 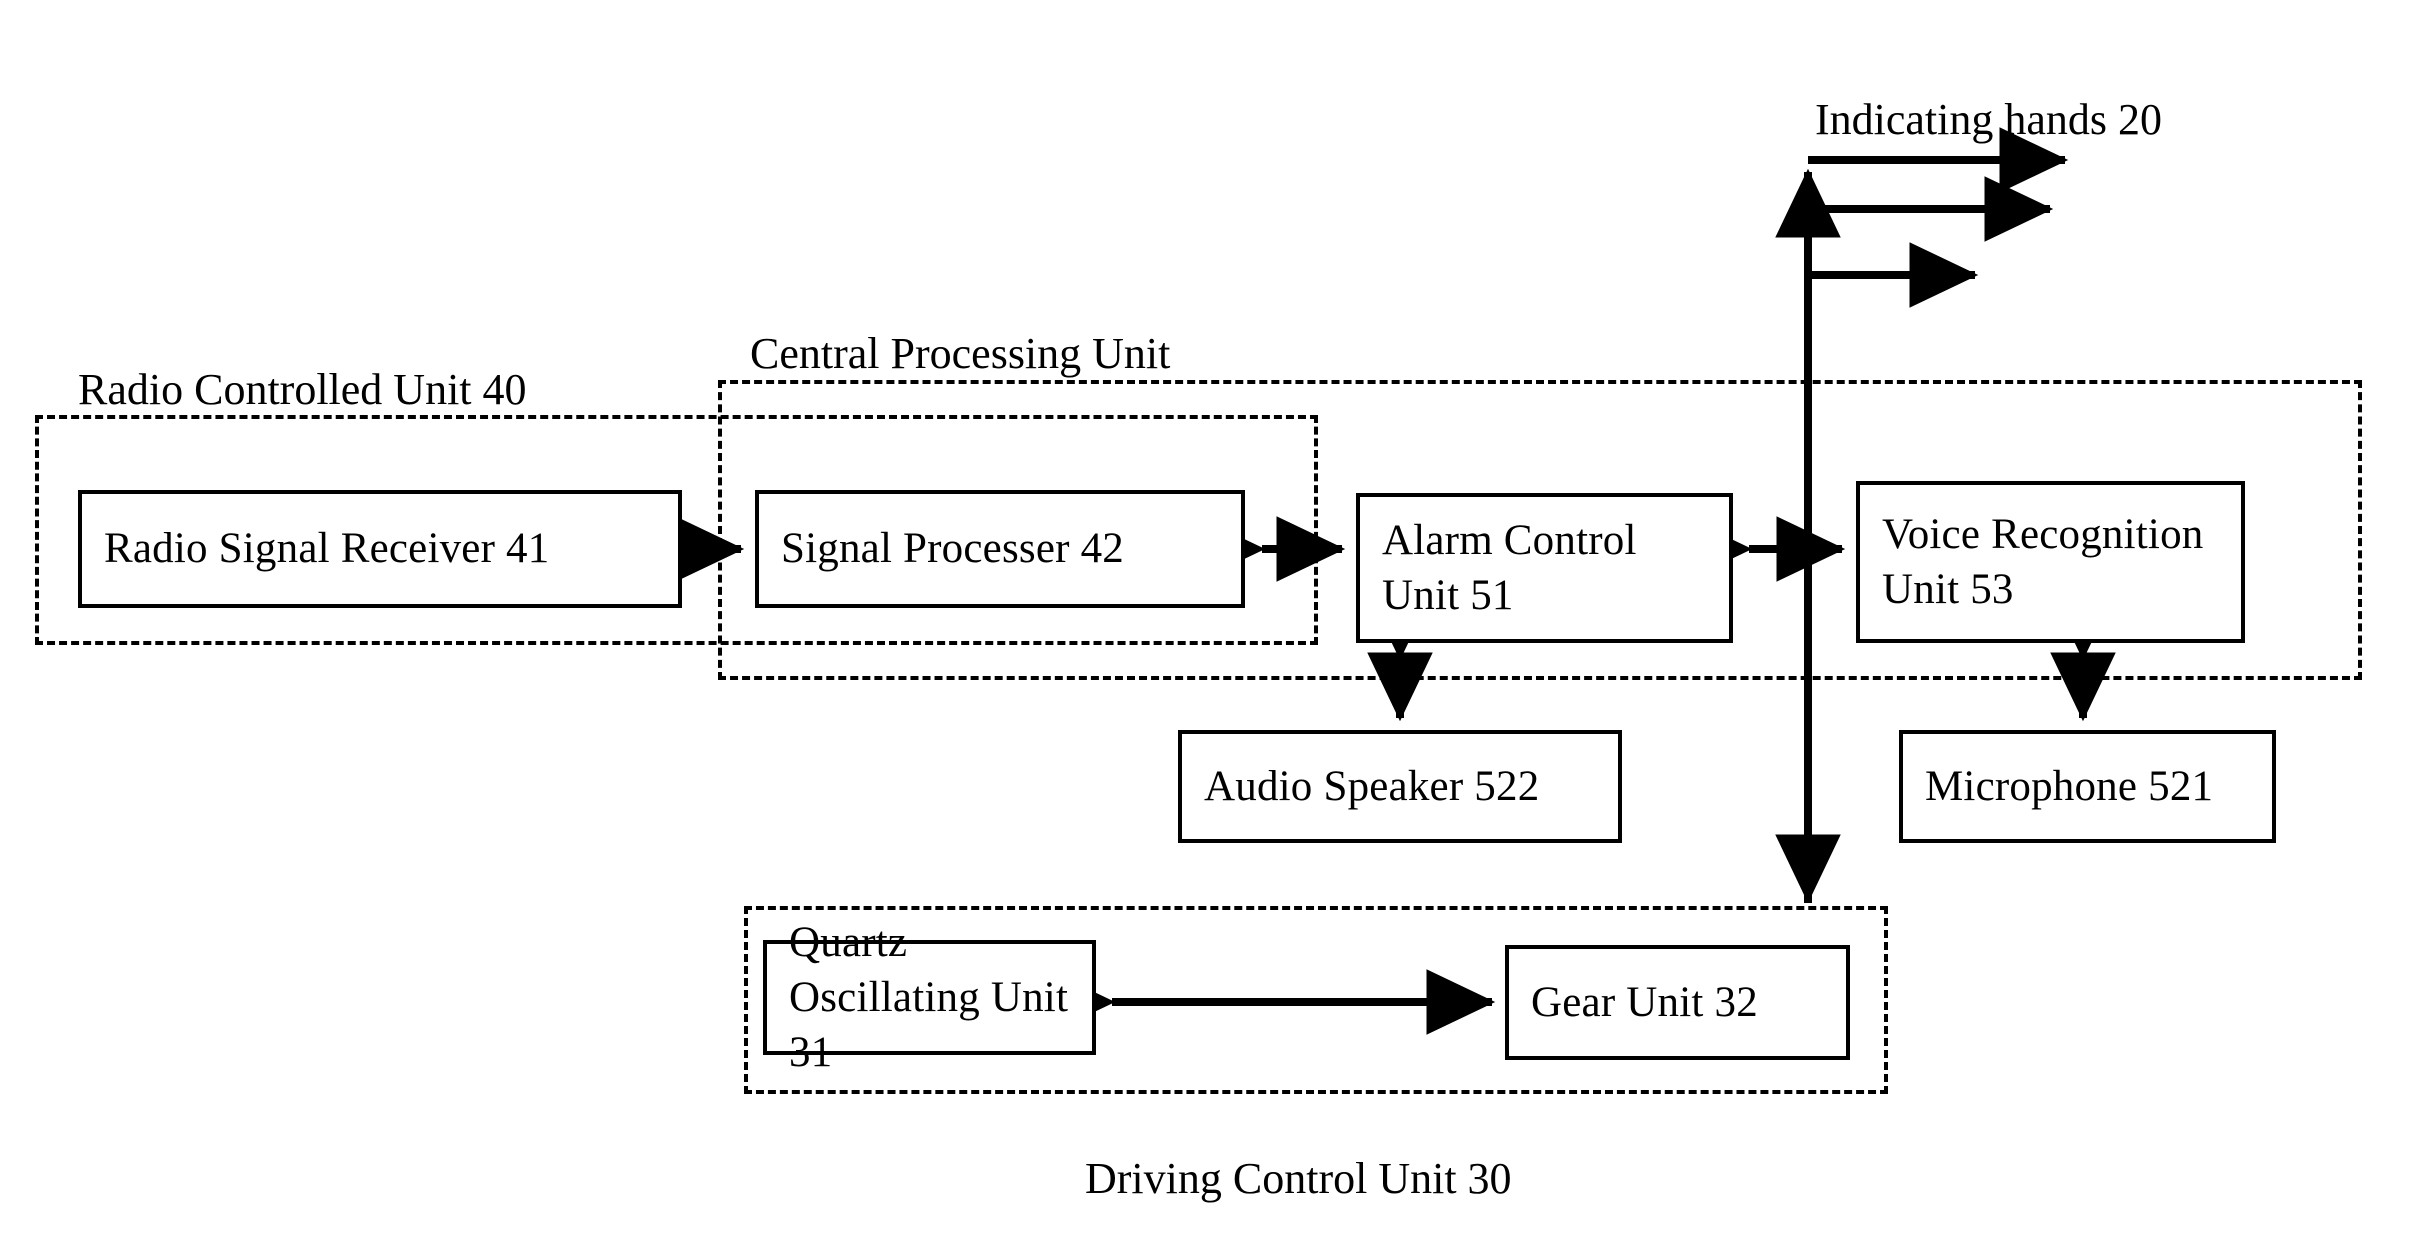 What do you see at coordinates (2069, 786) in the screenshot?
I see `box-microphone-label: Microphone 521` at bounding box center [2069, 786].